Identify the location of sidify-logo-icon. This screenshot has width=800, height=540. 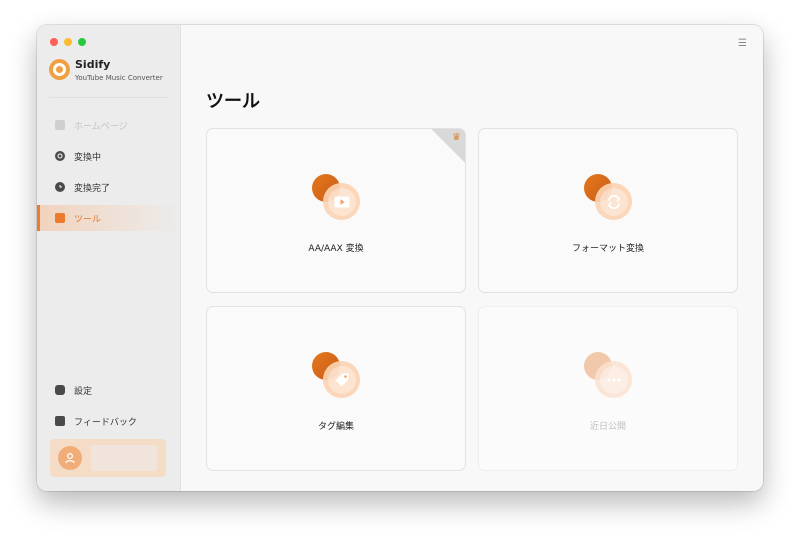
(59, 69).